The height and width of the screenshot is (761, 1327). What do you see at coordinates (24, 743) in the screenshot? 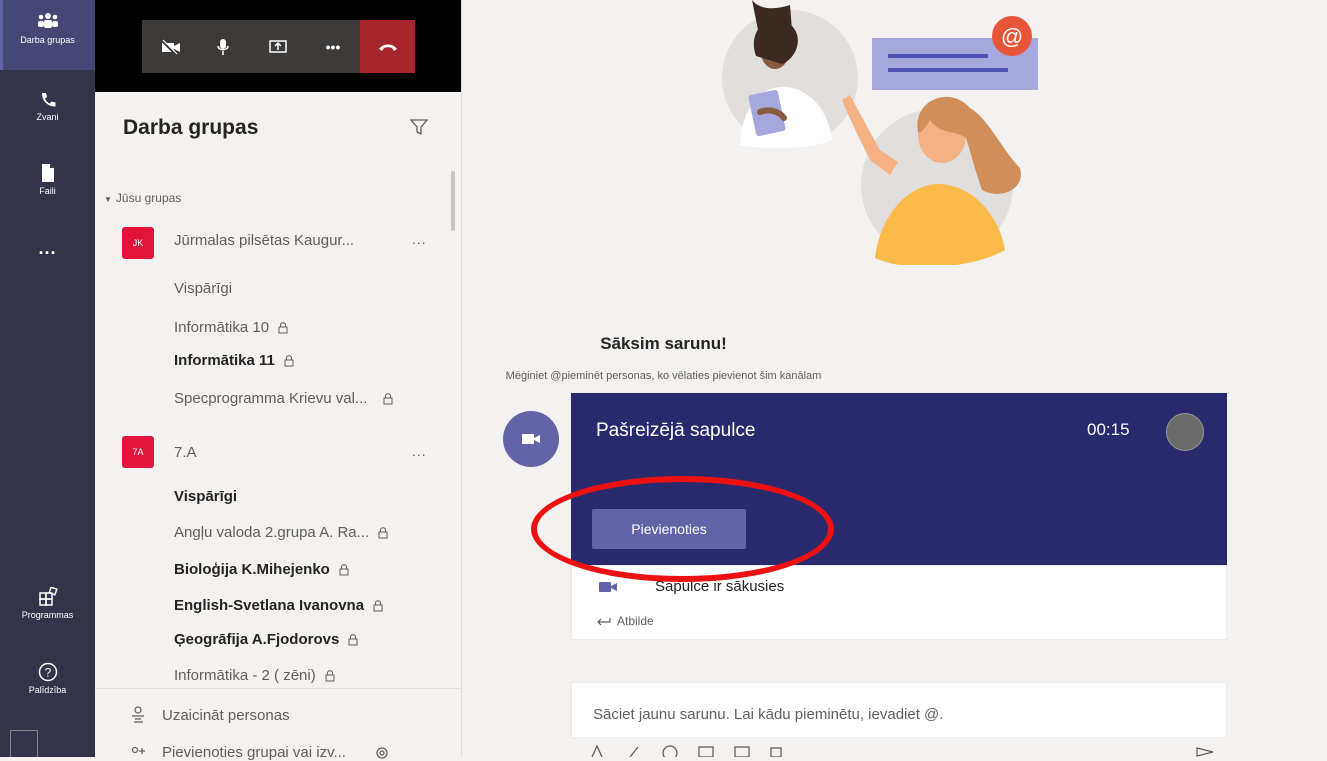
I see `rail-device-button` at bounding box center [24, 743].